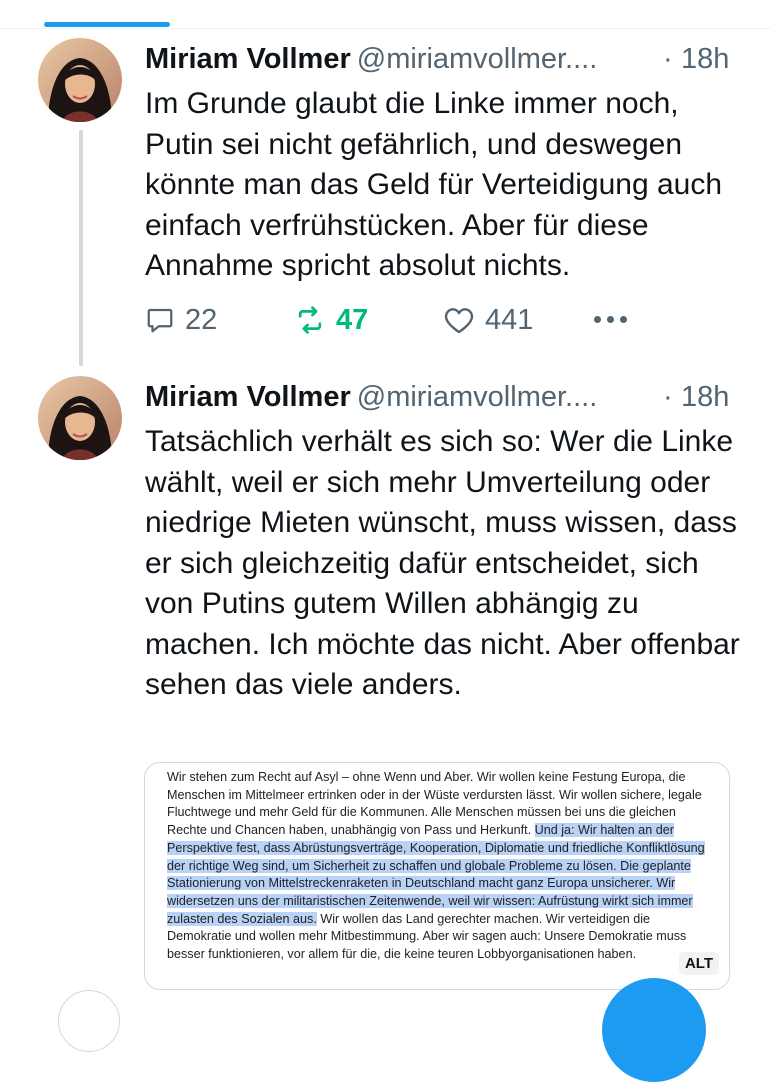 This screenshot has width=771, height=1082. I want to click on like-icon, so click(459, 320).